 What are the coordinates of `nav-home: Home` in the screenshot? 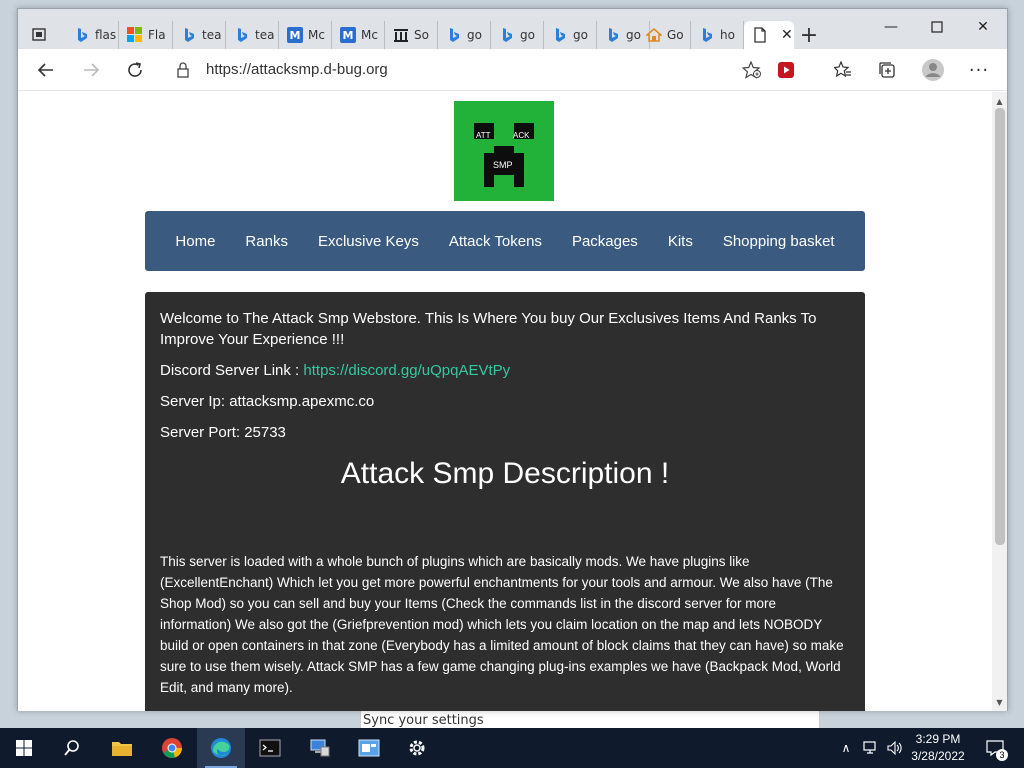 It's located at (195, 241).